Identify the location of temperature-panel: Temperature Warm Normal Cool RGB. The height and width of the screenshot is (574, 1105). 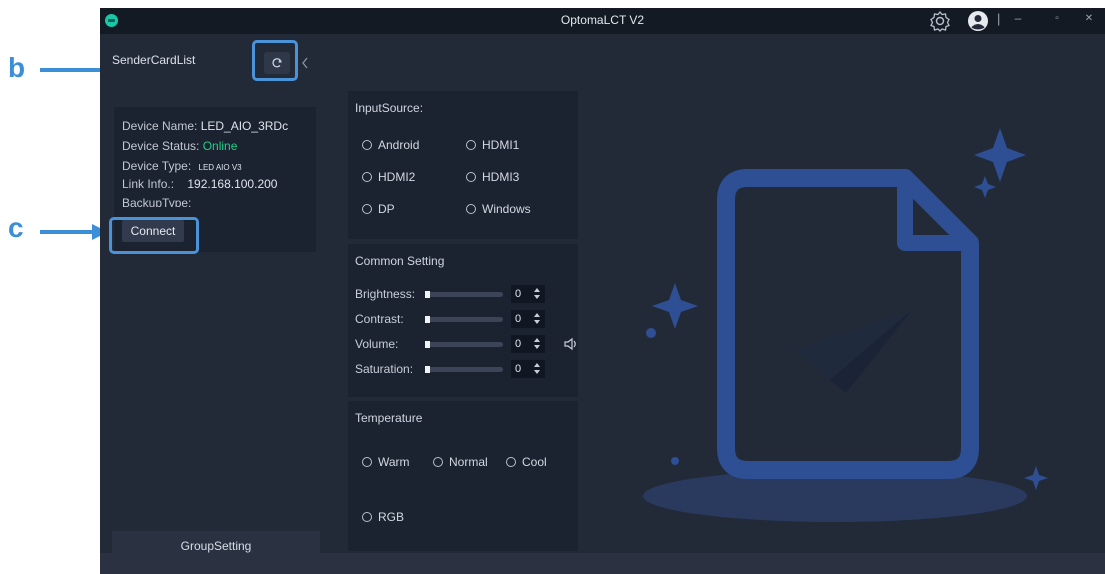
(463, 476).